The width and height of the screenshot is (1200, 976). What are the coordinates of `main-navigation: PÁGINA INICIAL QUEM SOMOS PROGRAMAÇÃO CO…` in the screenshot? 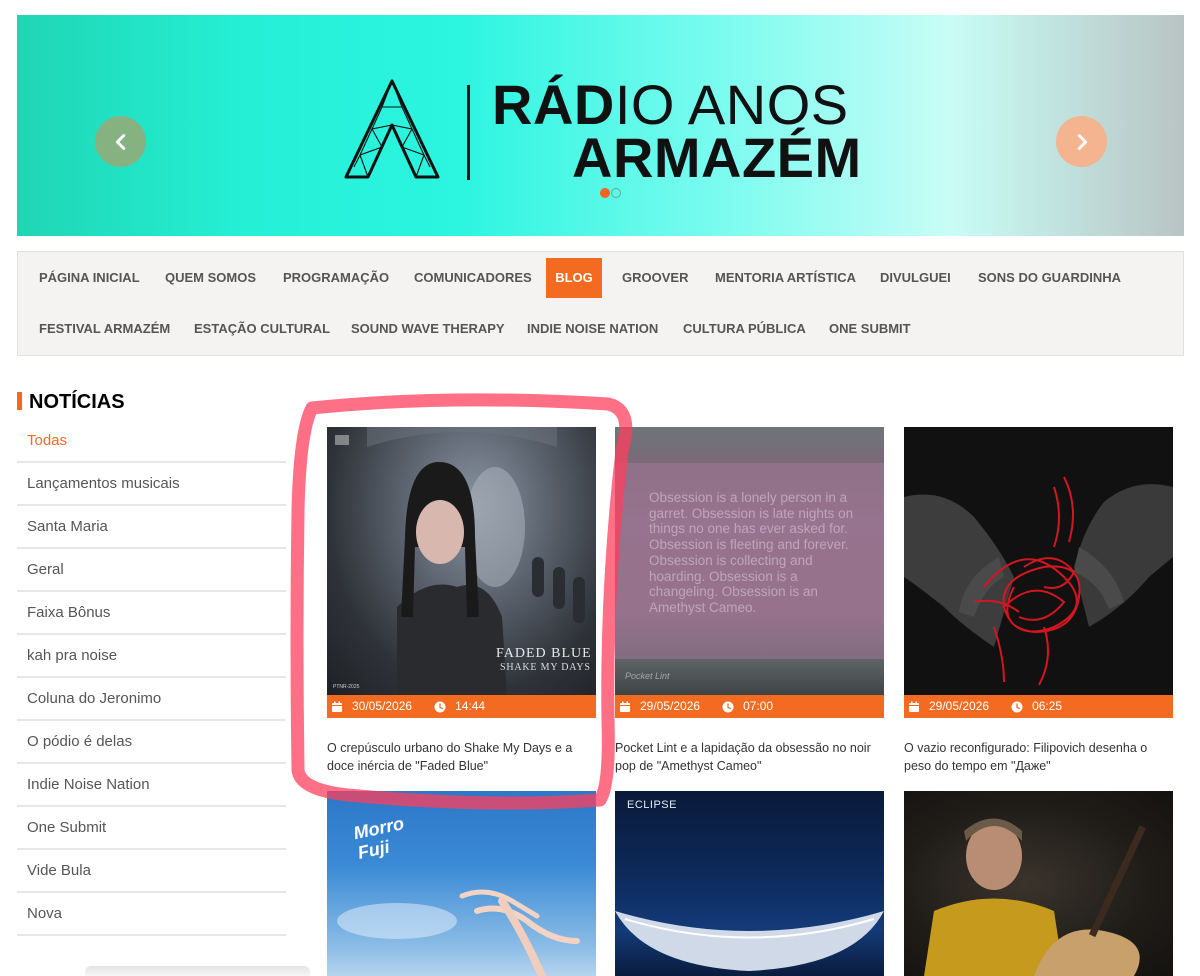 It's located at (600, 303).